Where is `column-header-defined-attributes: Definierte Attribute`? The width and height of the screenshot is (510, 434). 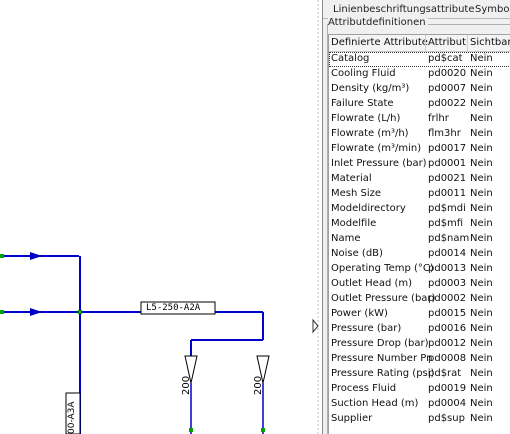
column-header-defined-attributes: Definierte Attribute is located at coordinates (379, 42).